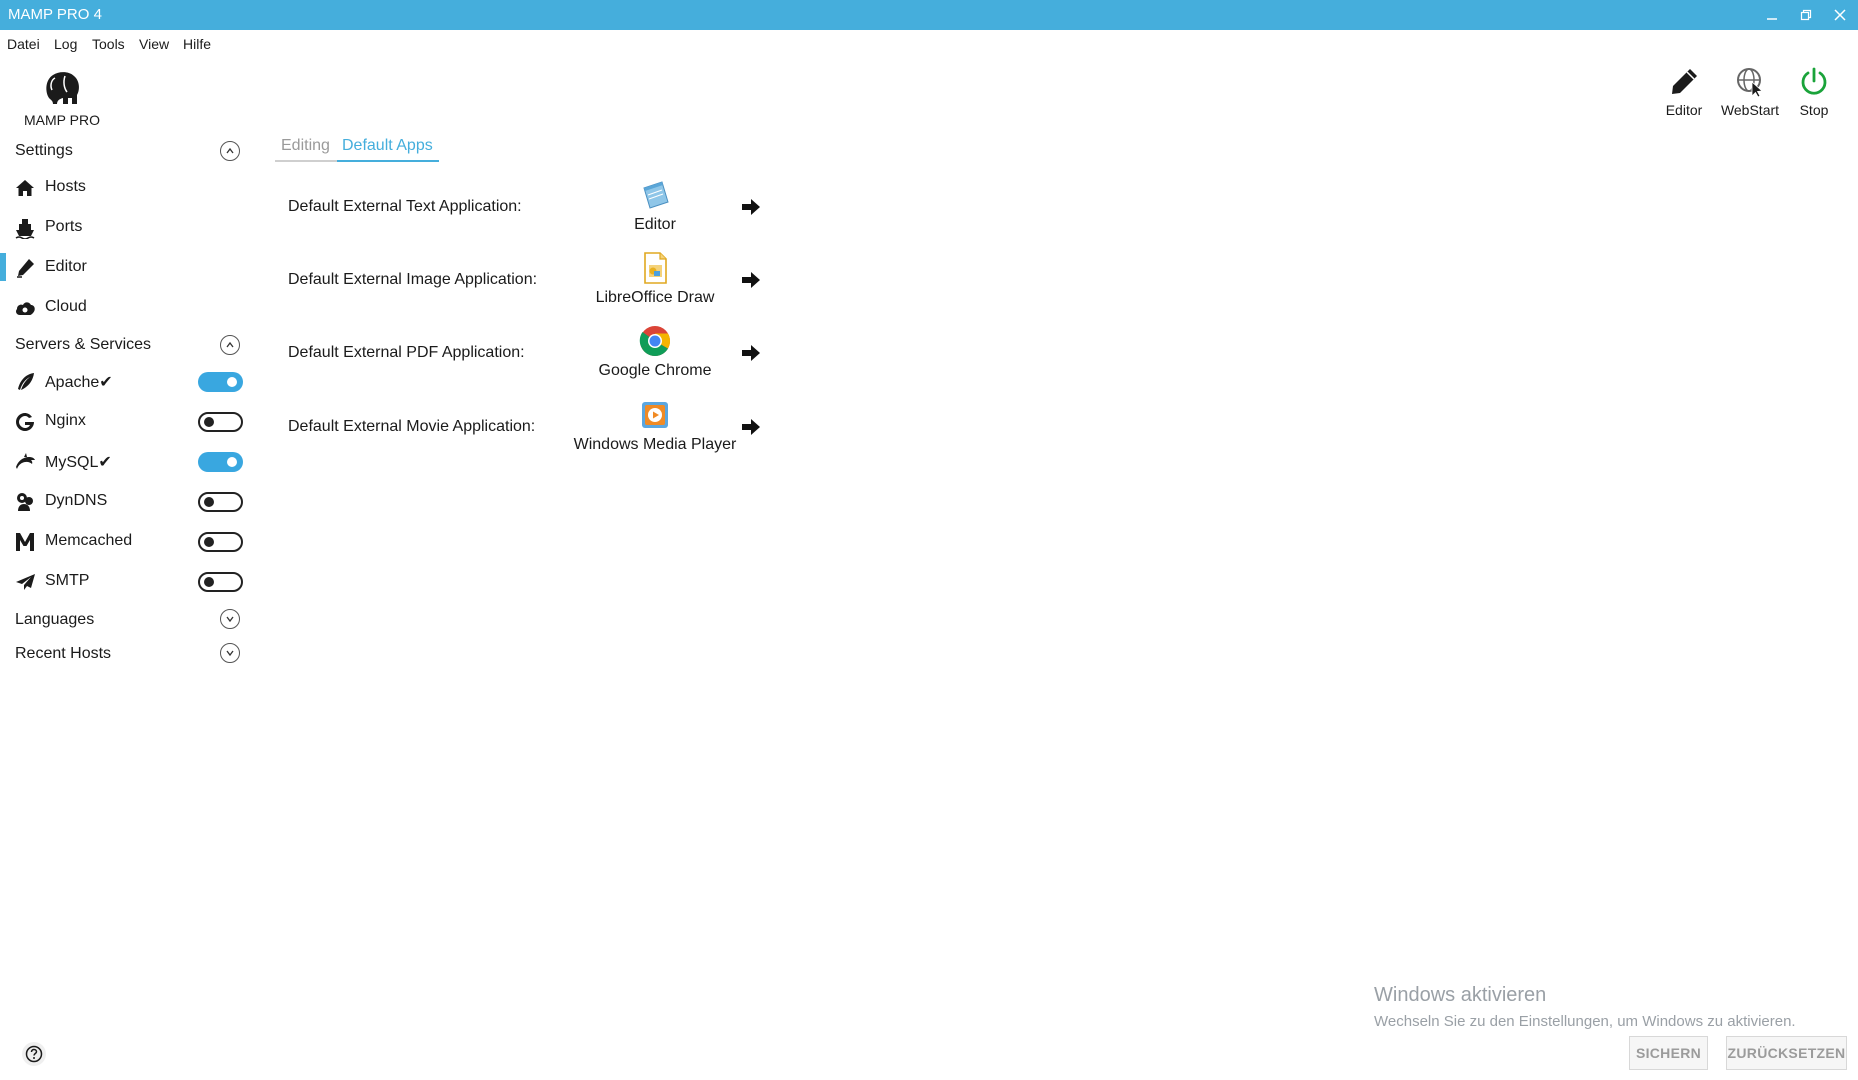 This screenshot has height=1080, width=1858. I want to click on service-label: Nginx, so click(65, 420).